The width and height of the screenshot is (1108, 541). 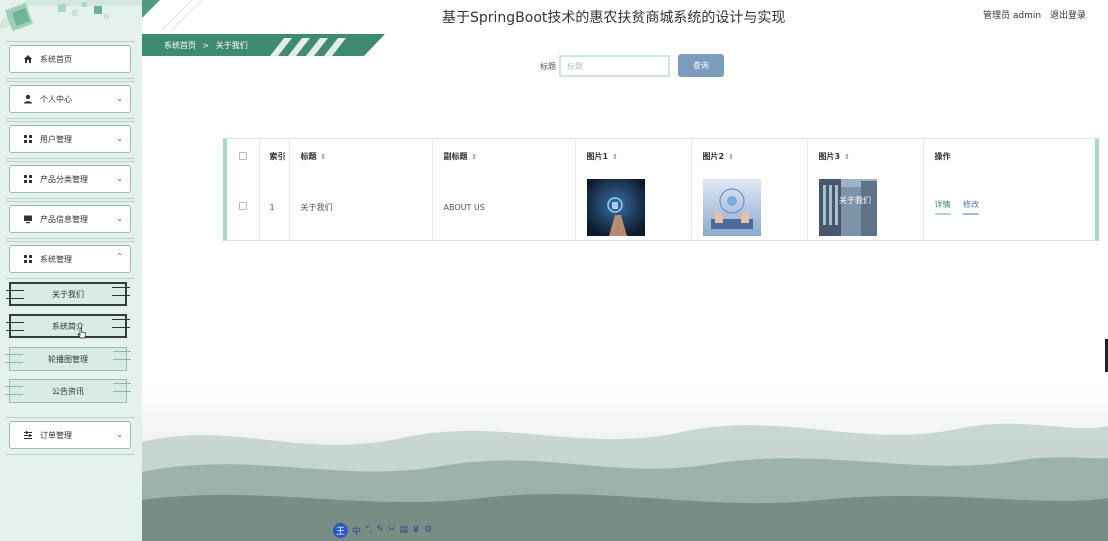 I want to click on ime-punctuation-icon: °,, so click(x=368, y=530).